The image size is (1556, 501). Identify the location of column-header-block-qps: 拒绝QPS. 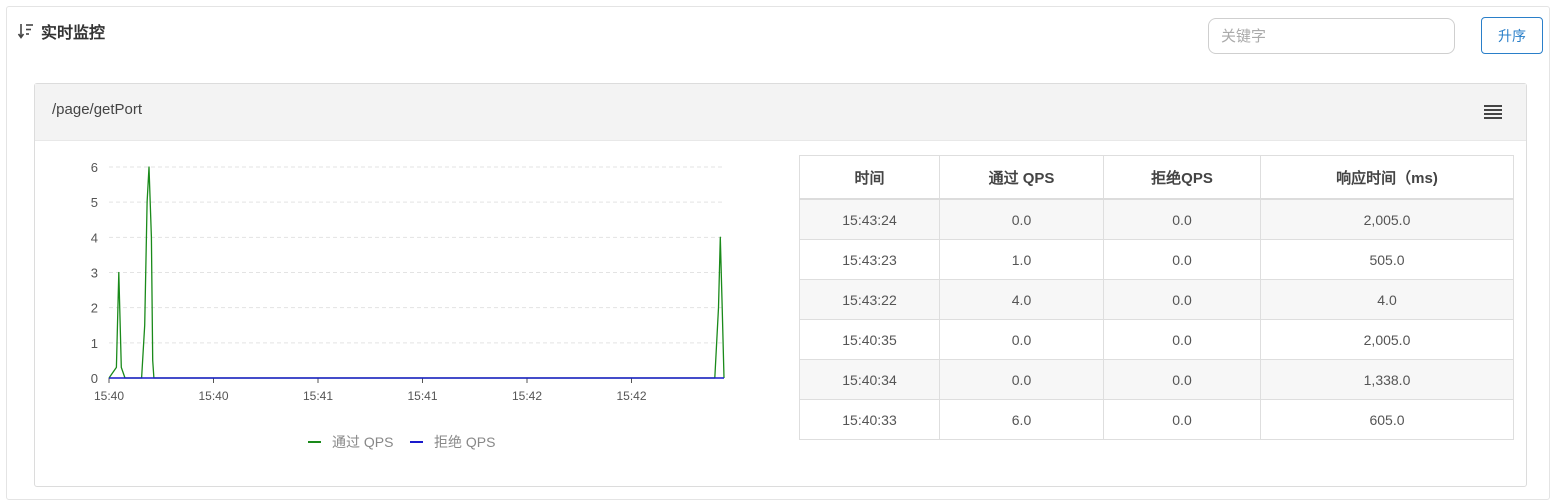
(1182, 177).